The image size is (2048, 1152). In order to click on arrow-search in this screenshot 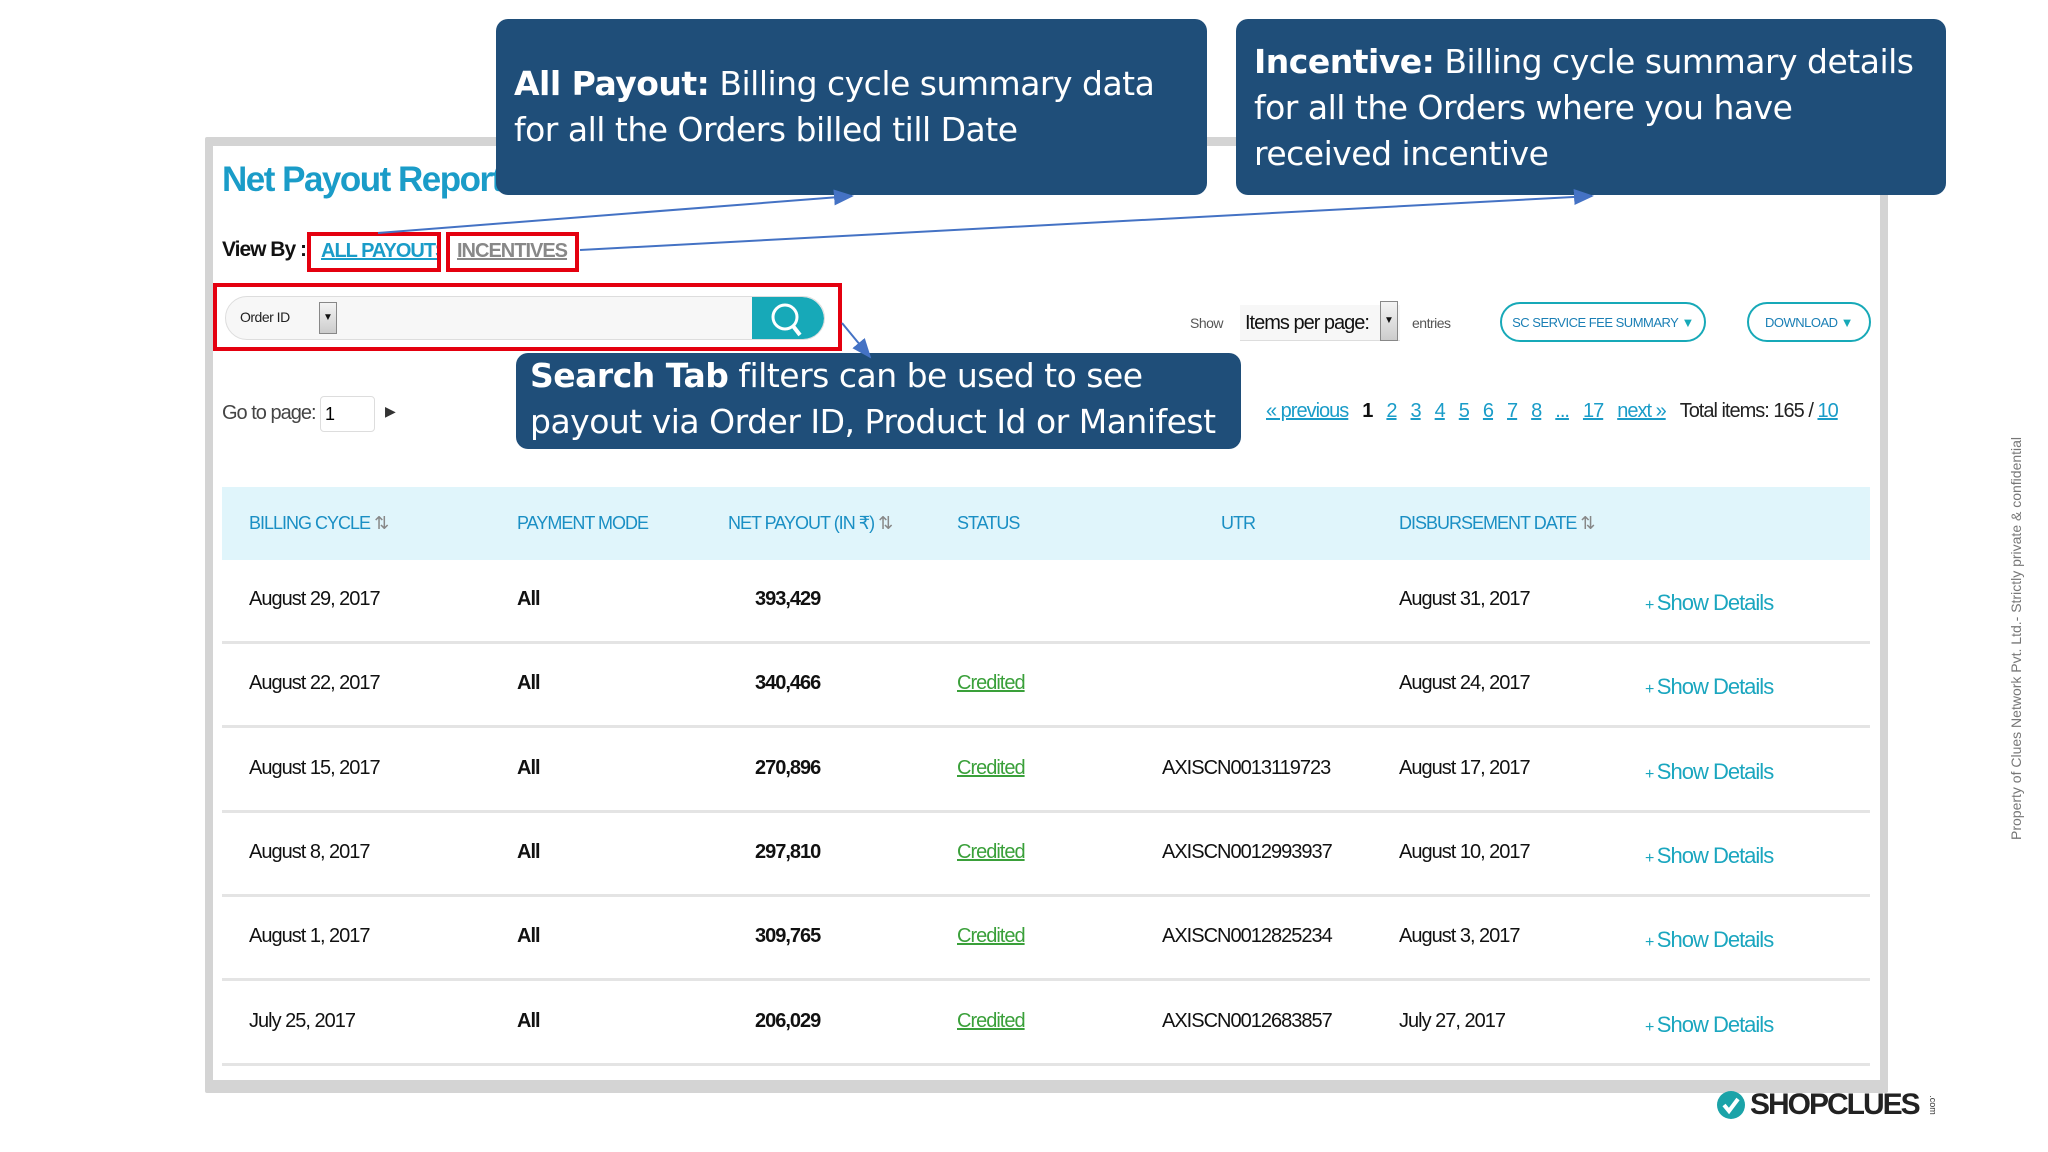, I will do `click(856, 340)`.